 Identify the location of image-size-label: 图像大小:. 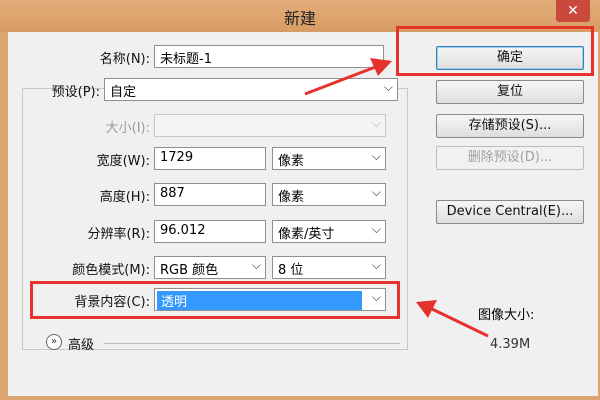
(506, 315).